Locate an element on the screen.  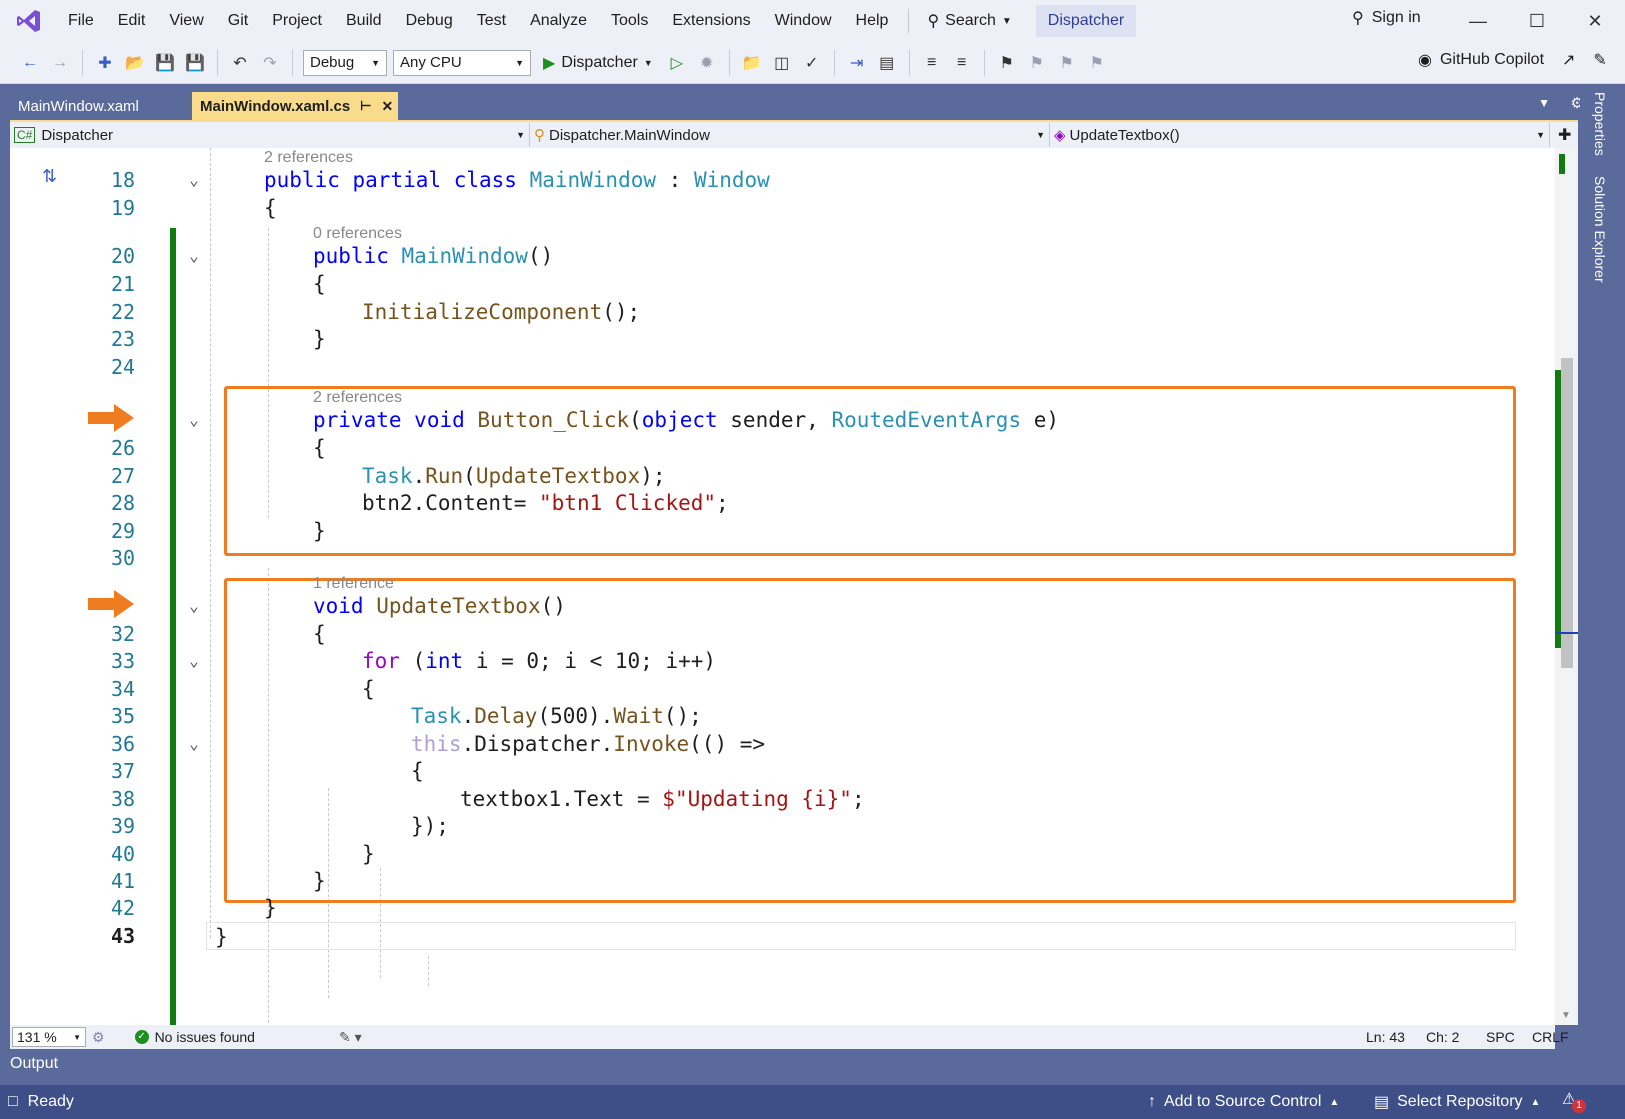
repository-icon: ▤ is located at coordinates (1382, 1102).